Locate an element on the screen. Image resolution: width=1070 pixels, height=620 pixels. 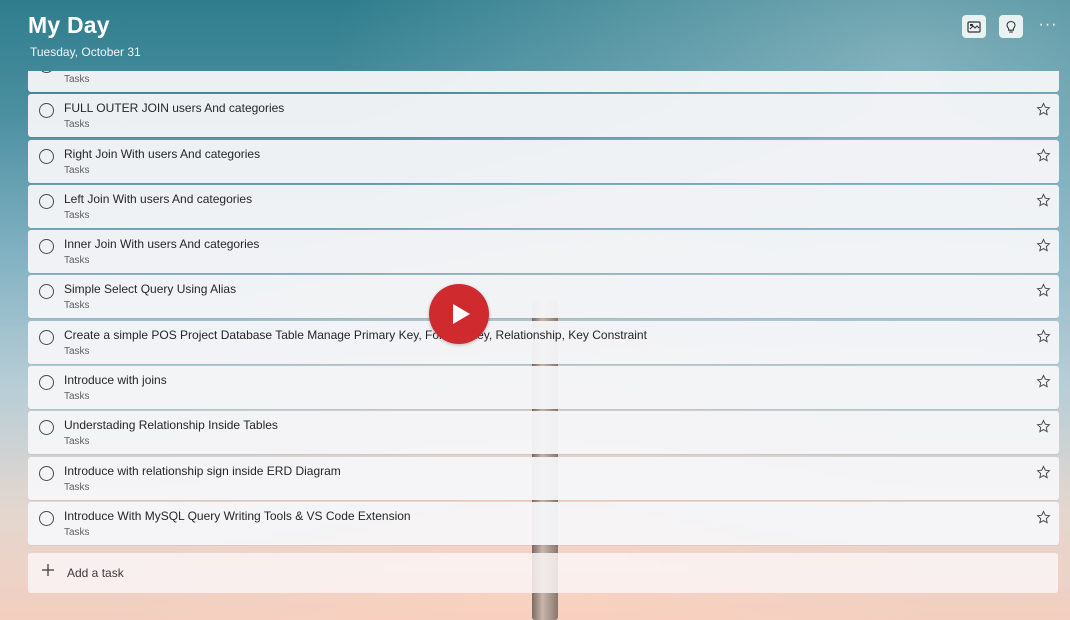
task-row: Simple Select Query Using Alias Tasks is located at coordinates (543, 296).